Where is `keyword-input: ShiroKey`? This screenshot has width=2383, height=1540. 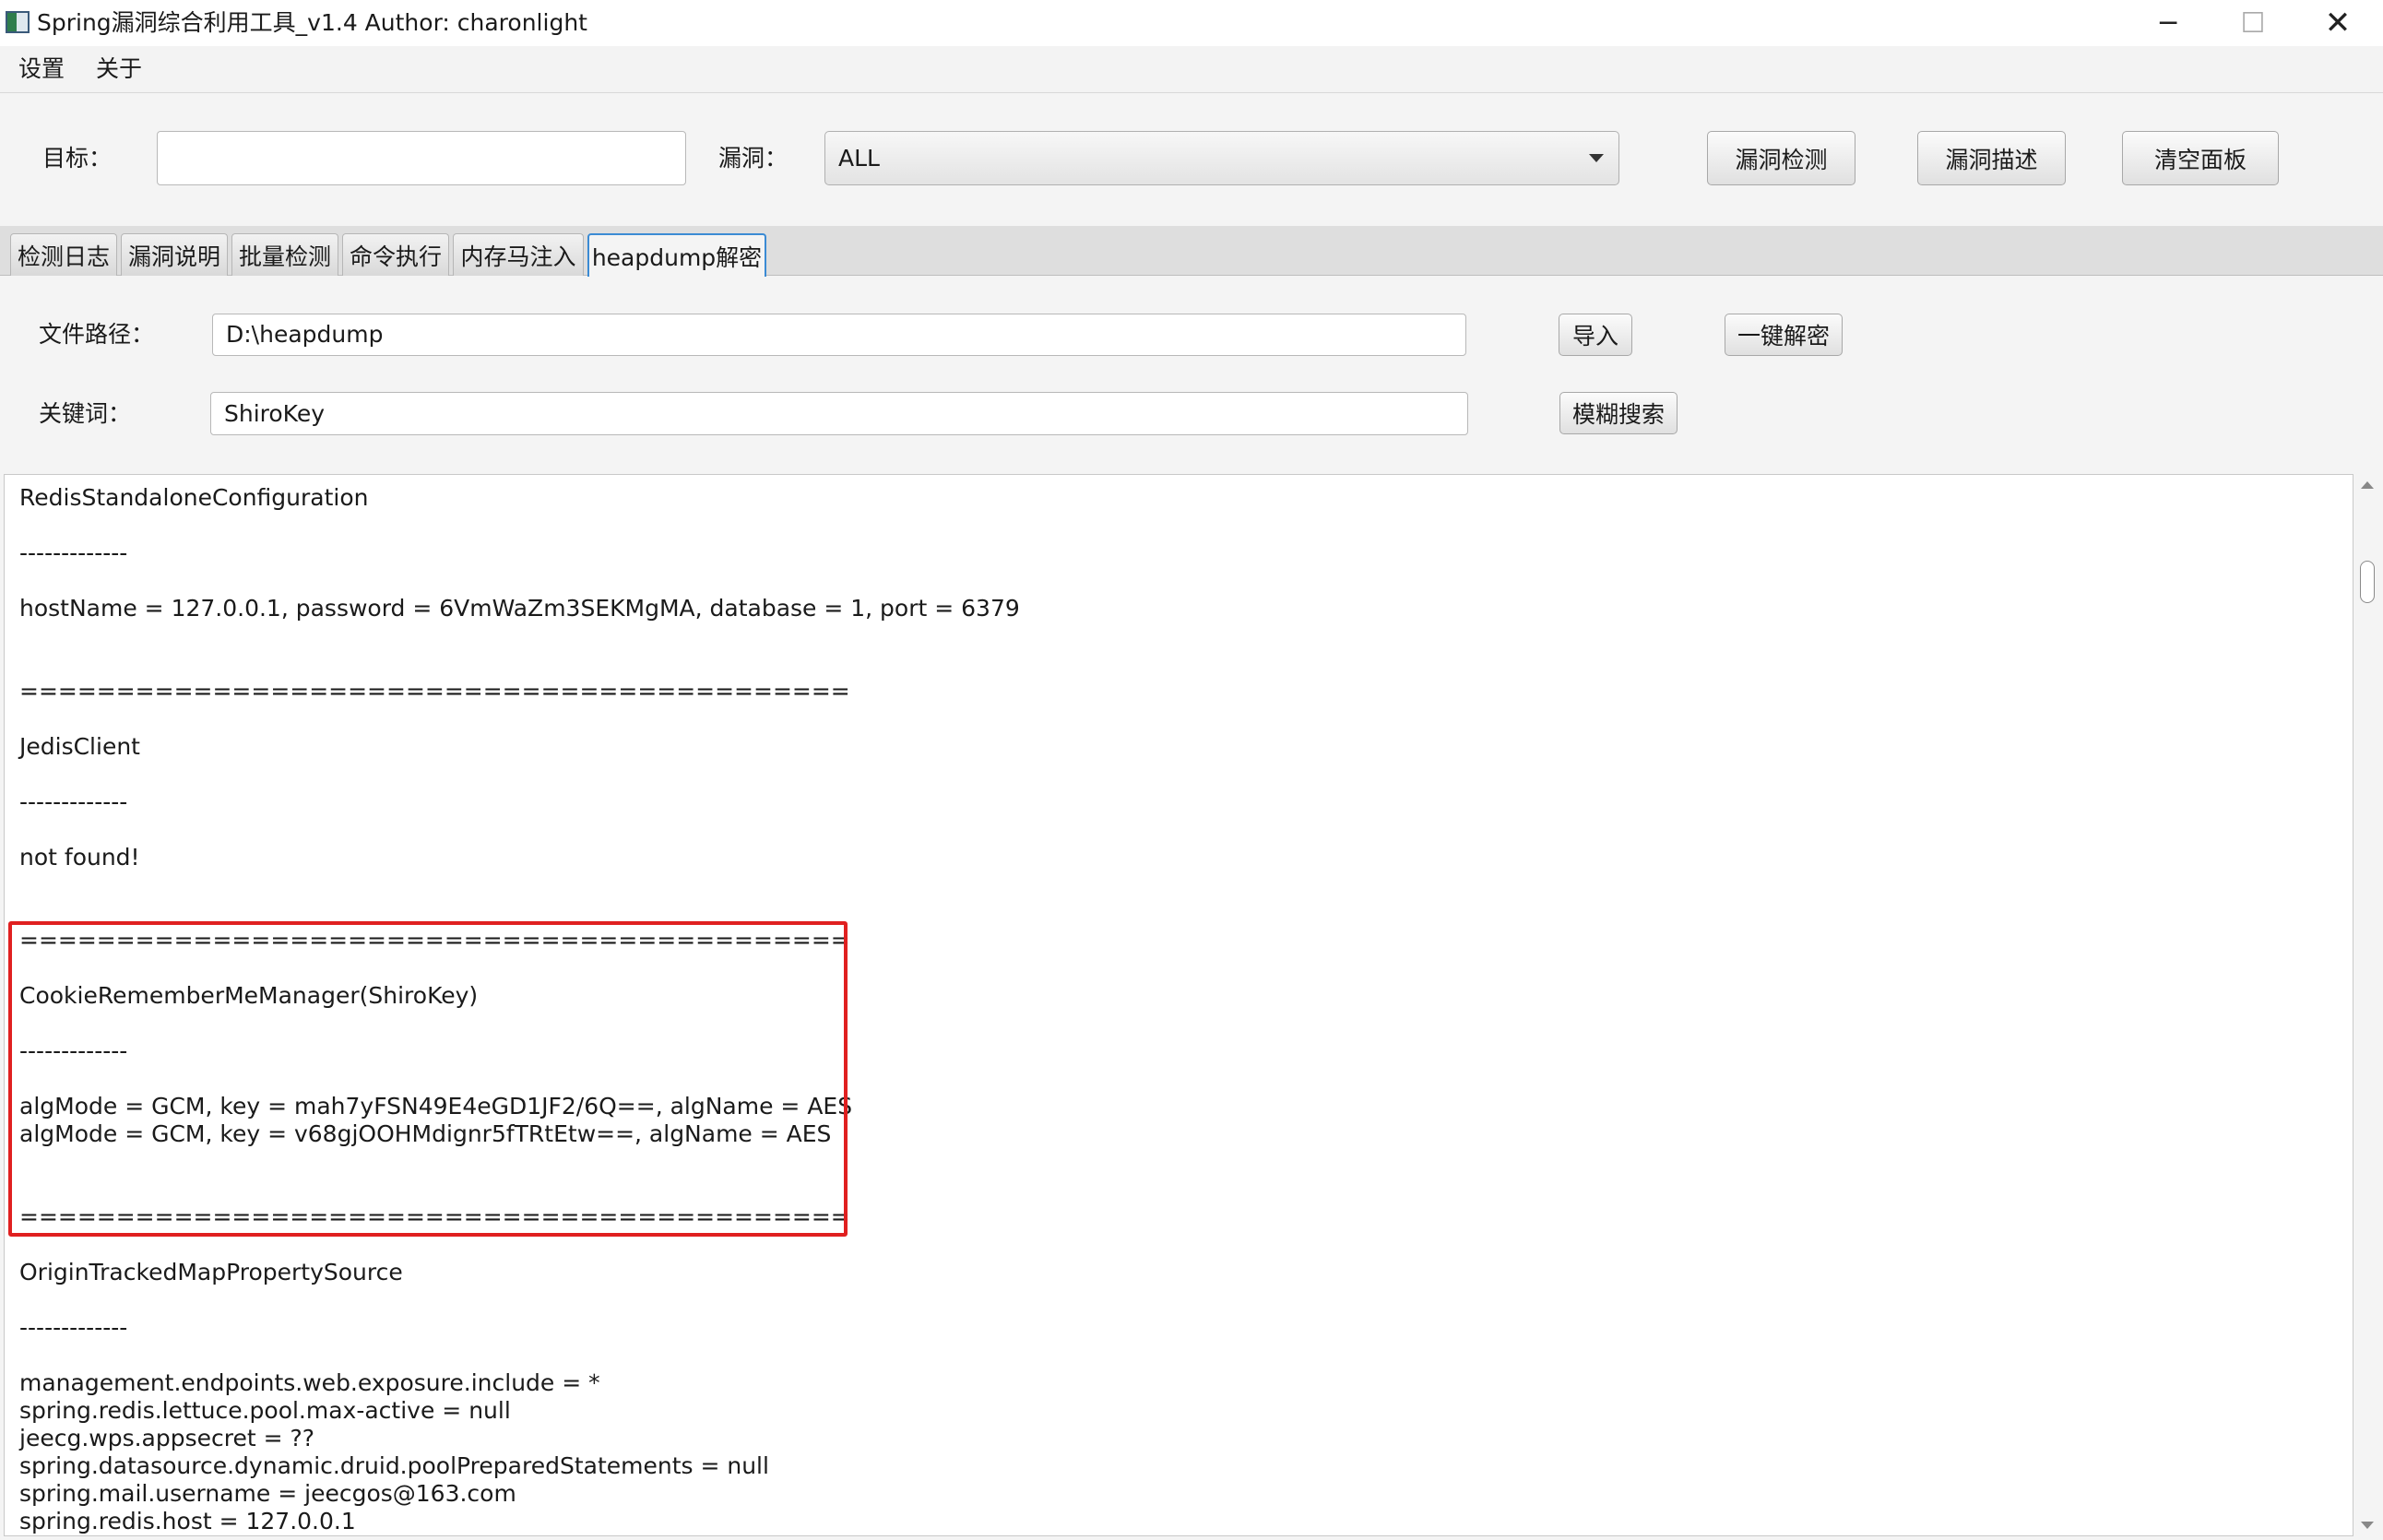 keyword-input: ShiroKey is located at coordinates (839, 414).